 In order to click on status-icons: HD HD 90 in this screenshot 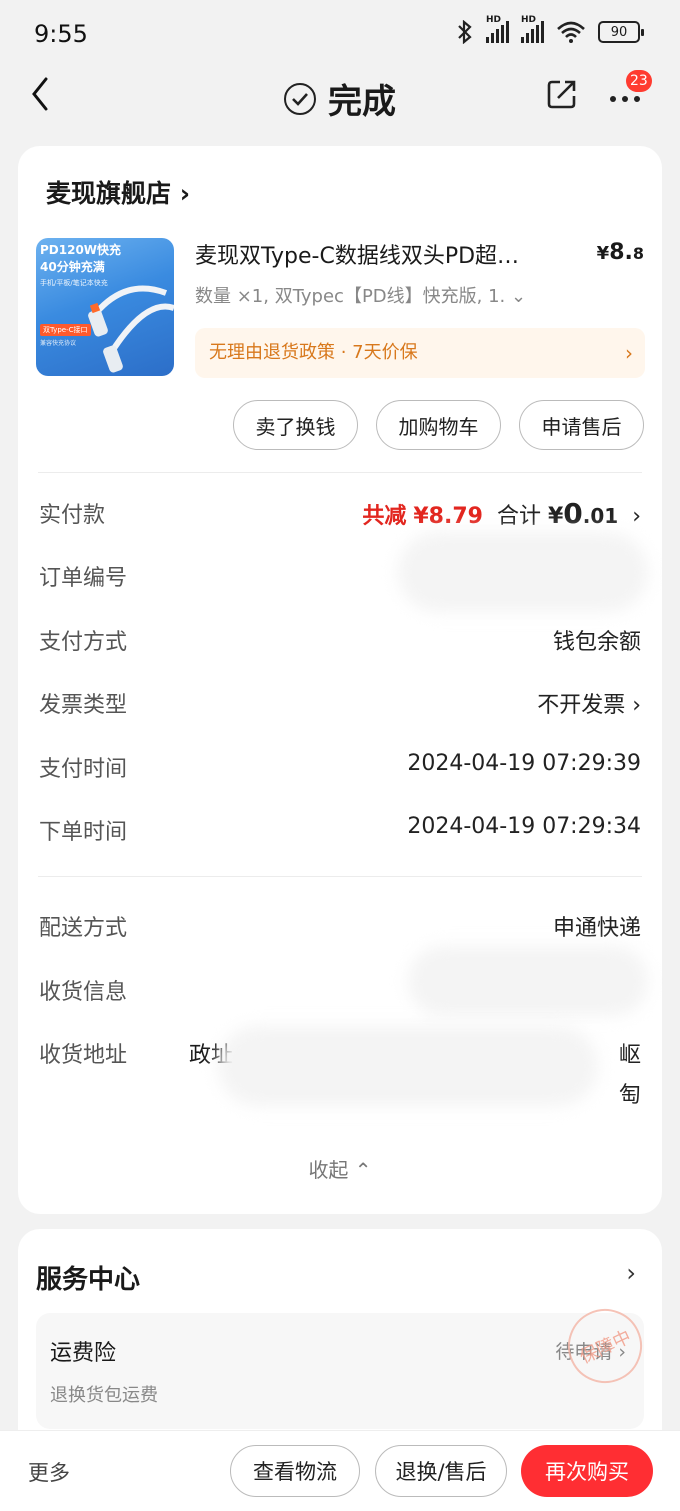, I will do `click(550, 29)`.